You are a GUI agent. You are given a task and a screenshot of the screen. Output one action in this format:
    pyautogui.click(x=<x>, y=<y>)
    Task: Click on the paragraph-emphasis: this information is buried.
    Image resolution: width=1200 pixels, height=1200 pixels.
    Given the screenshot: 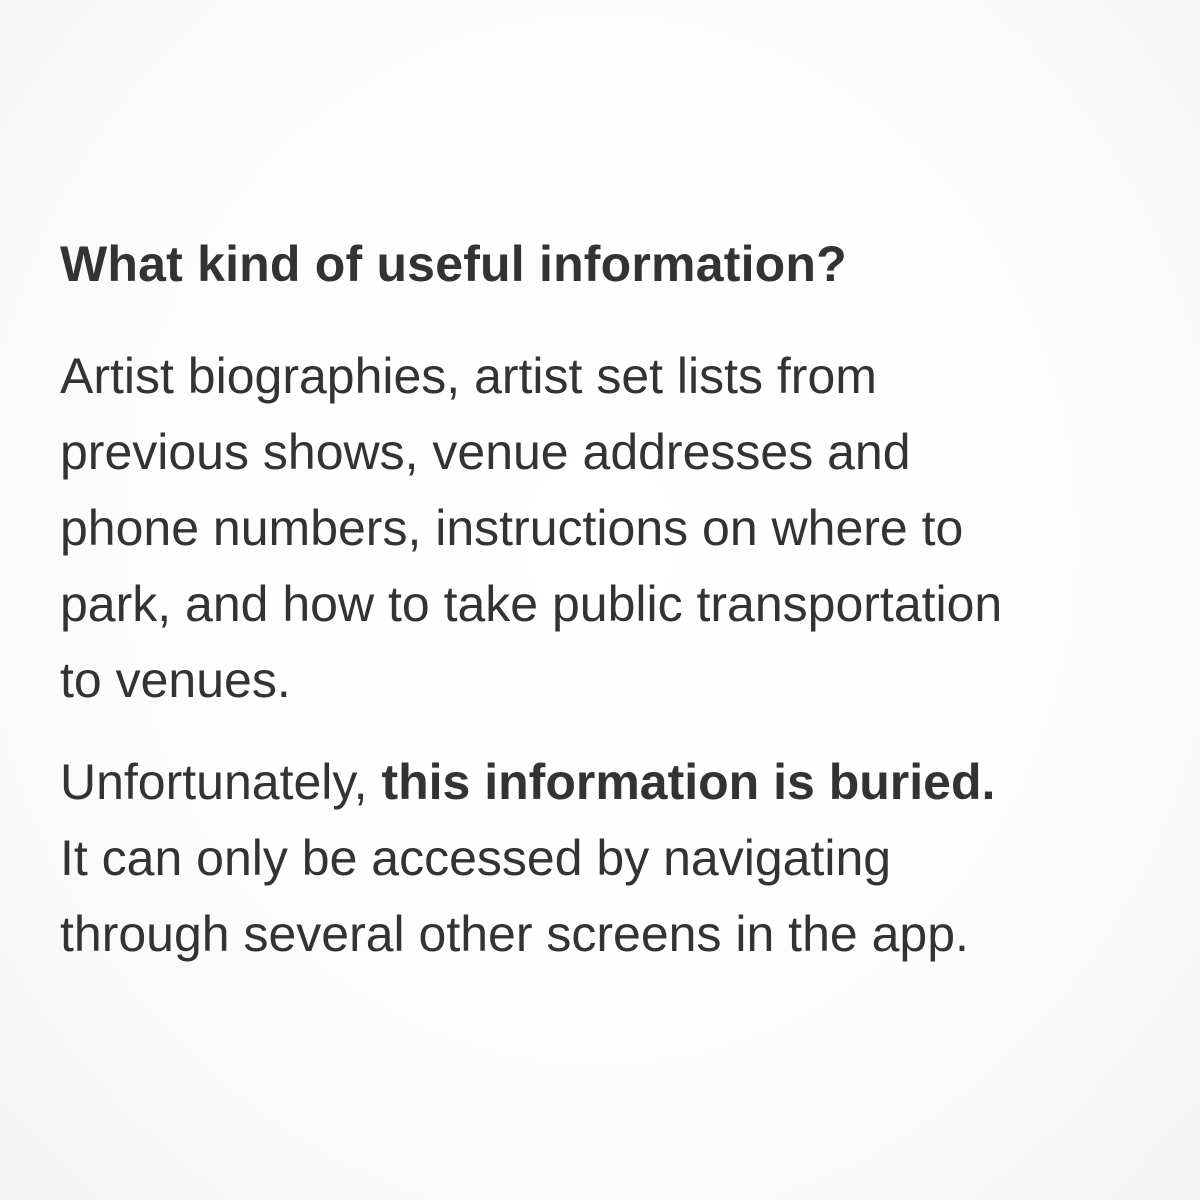 What is the action you would take?
    pyautogui.click(x=688, y=782)
    